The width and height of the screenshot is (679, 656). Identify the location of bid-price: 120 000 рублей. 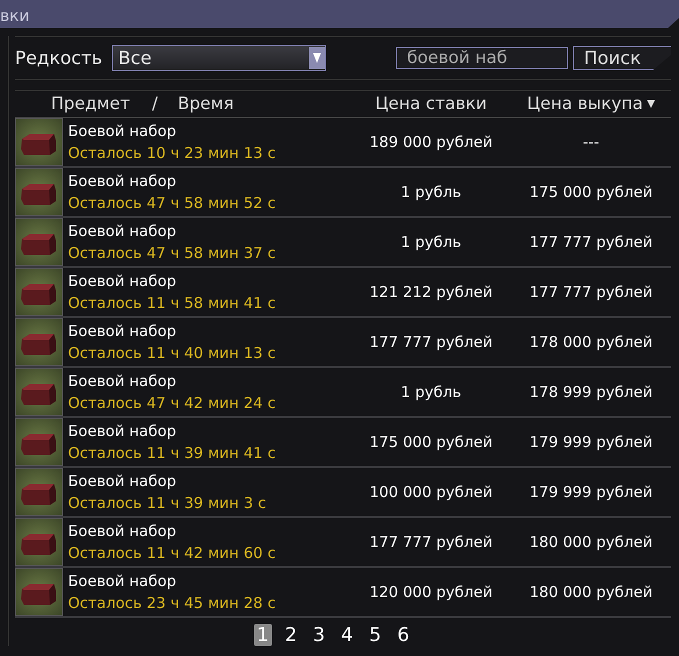
(431, 592).